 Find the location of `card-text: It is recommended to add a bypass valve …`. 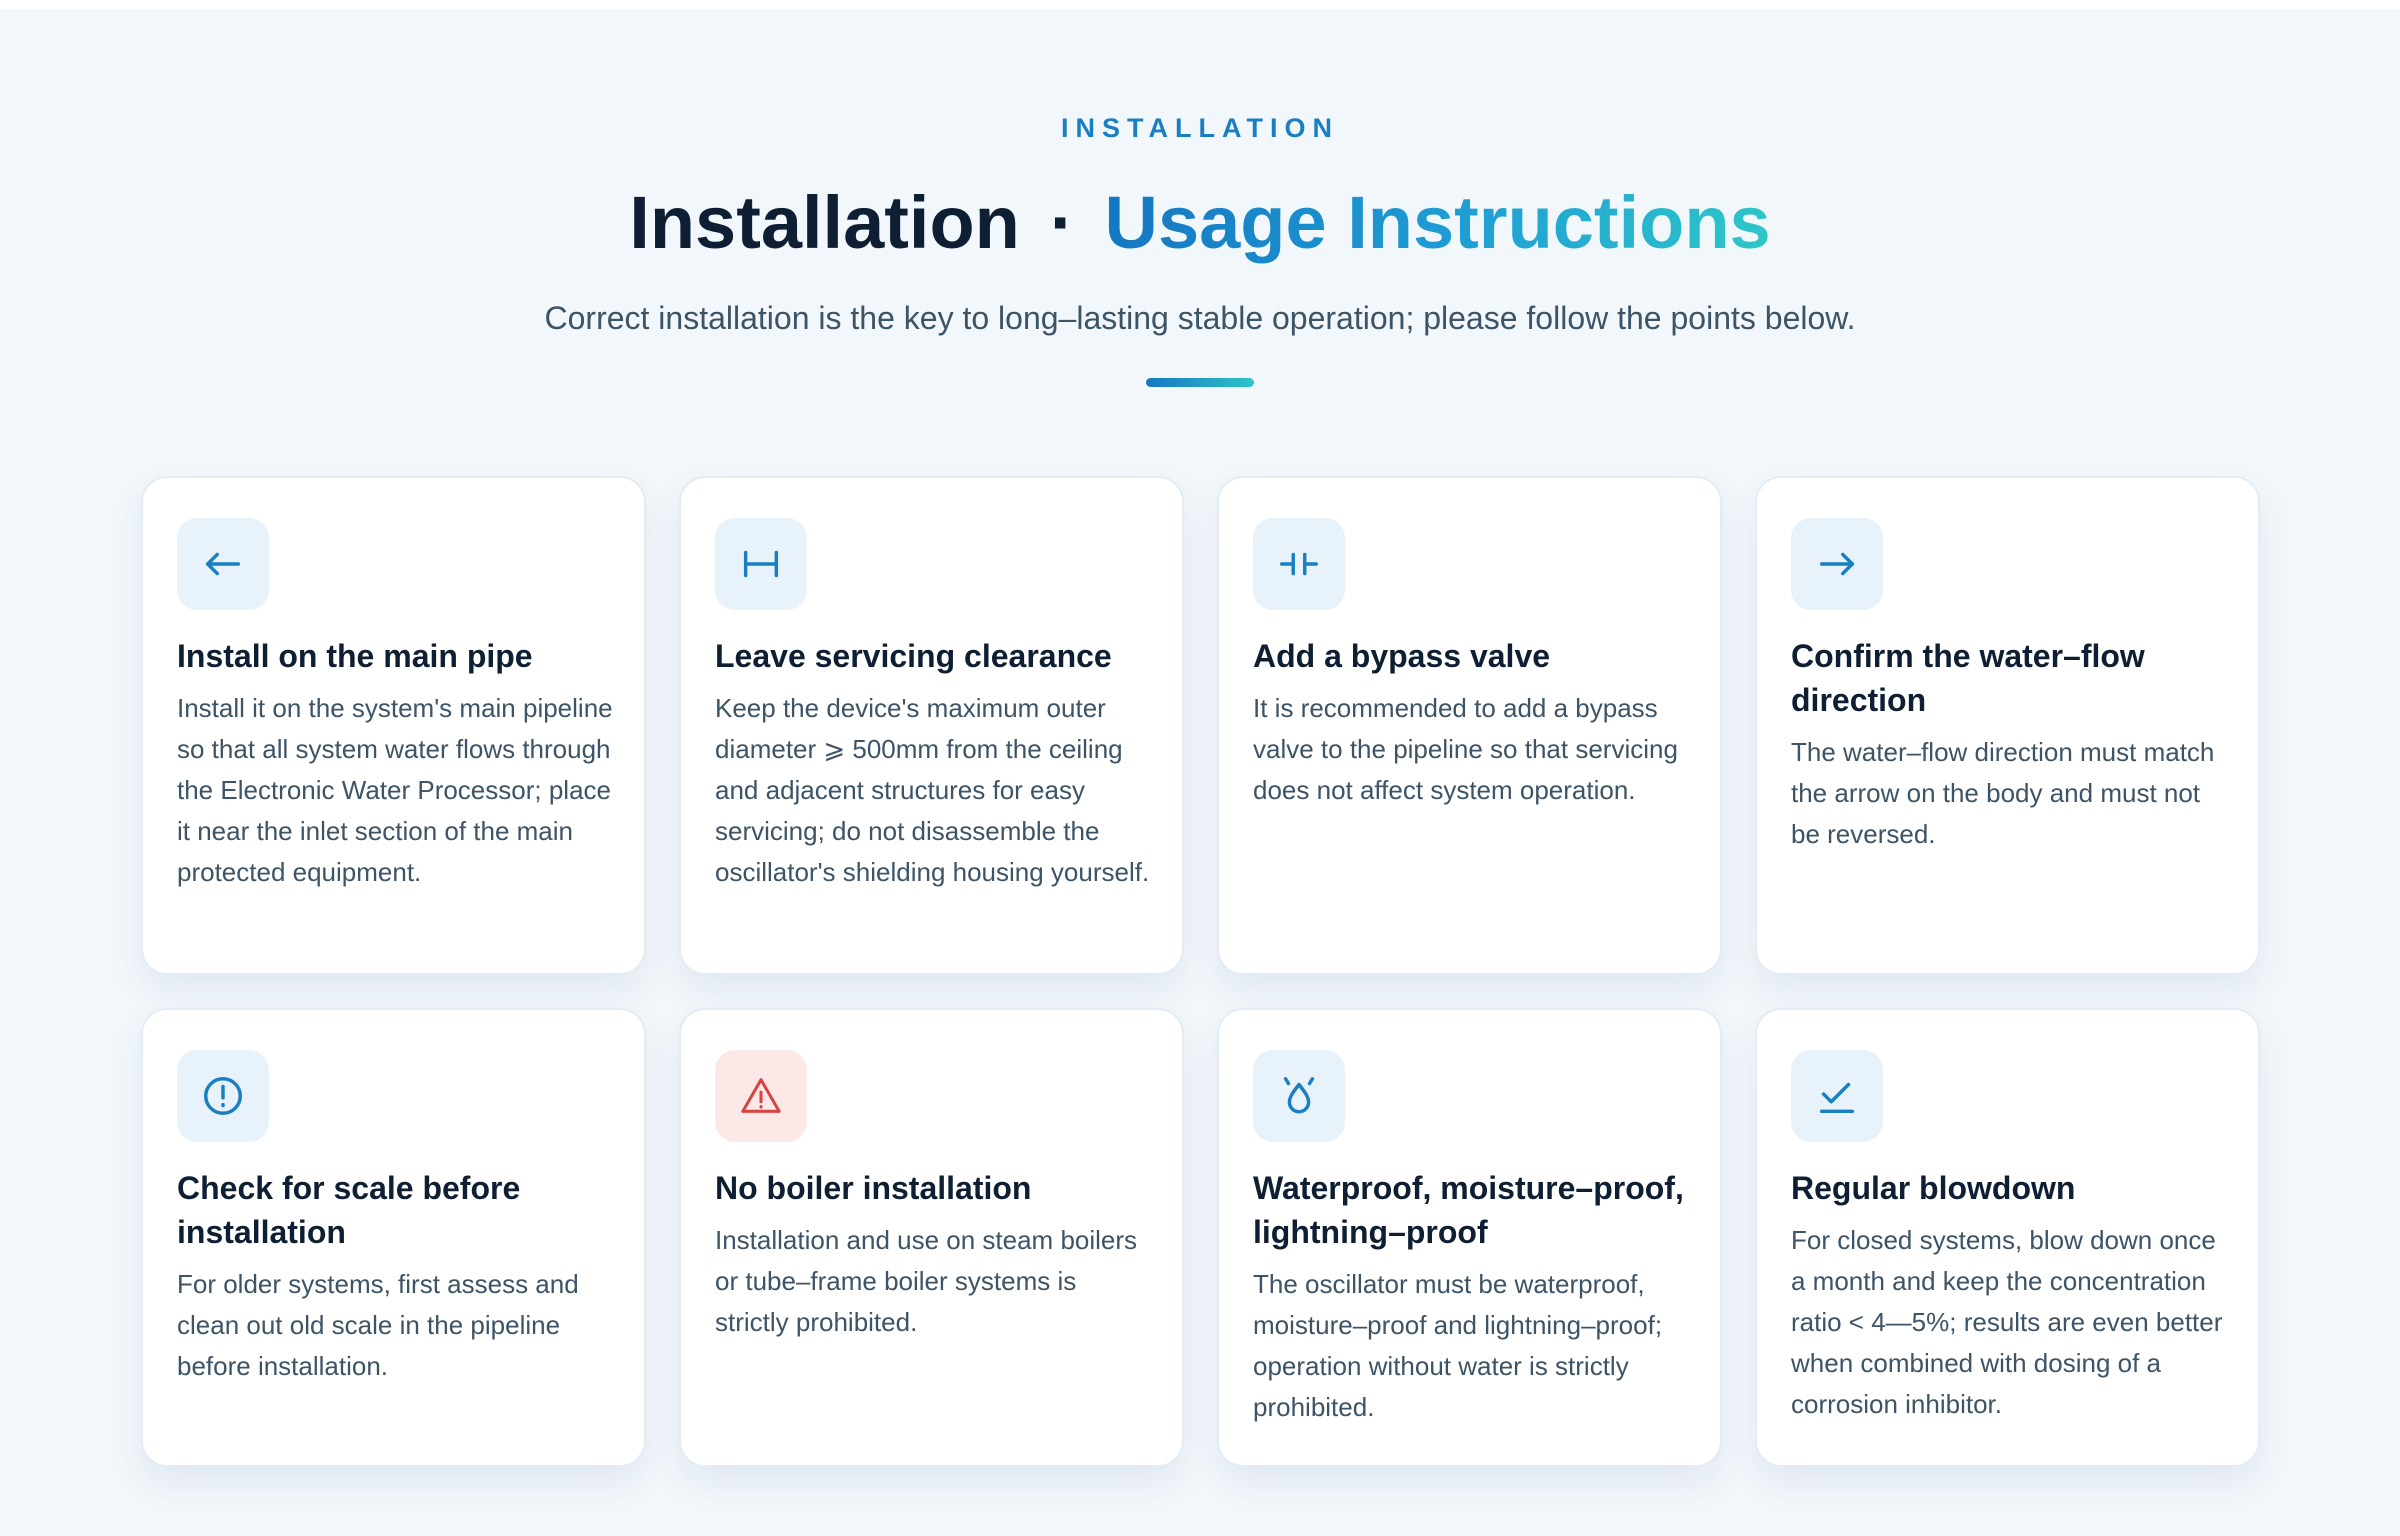

card-text: It is recommended to add a bypass valve … is located at coordinates (1465, 749).